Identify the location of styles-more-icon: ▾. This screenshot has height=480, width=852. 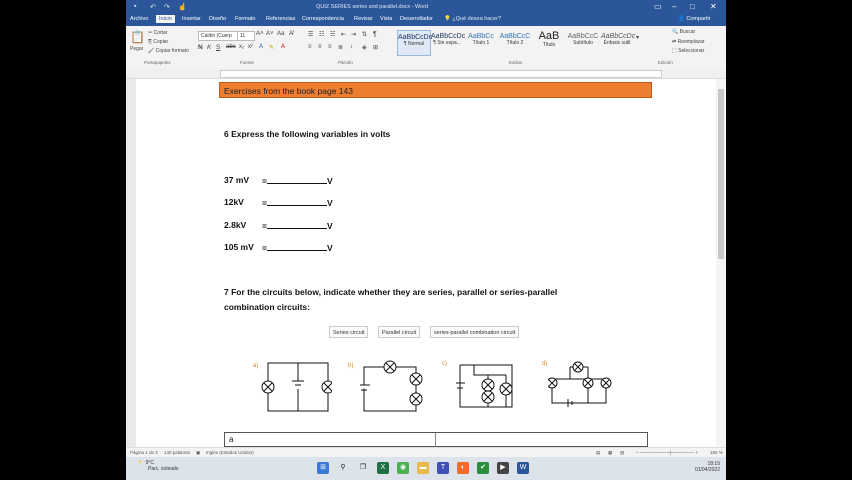
(637, 37).